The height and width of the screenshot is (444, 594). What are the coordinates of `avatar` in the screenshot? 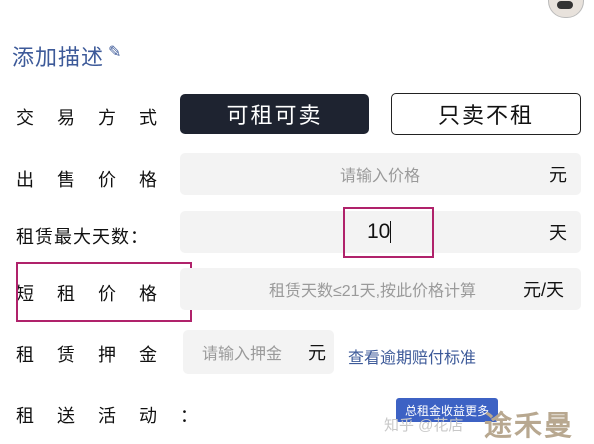 It's located at (566, 9).